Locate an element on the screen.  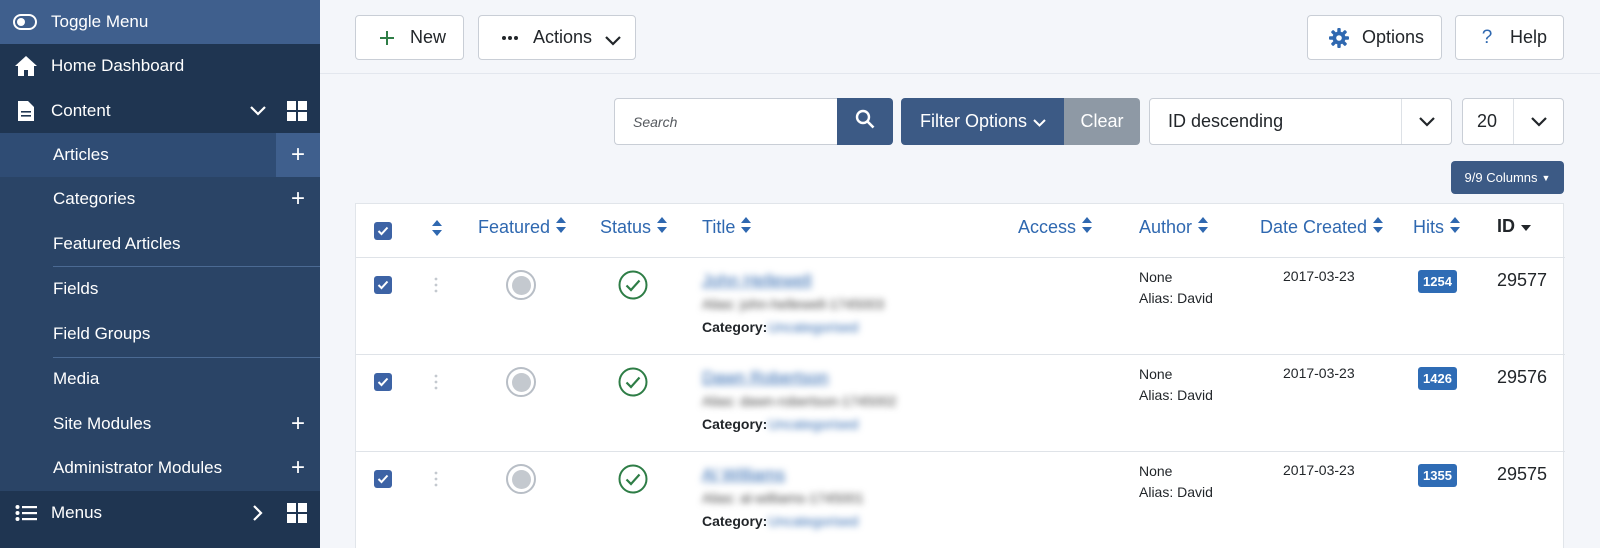
new-button: New is located at coordinates (409, 37).